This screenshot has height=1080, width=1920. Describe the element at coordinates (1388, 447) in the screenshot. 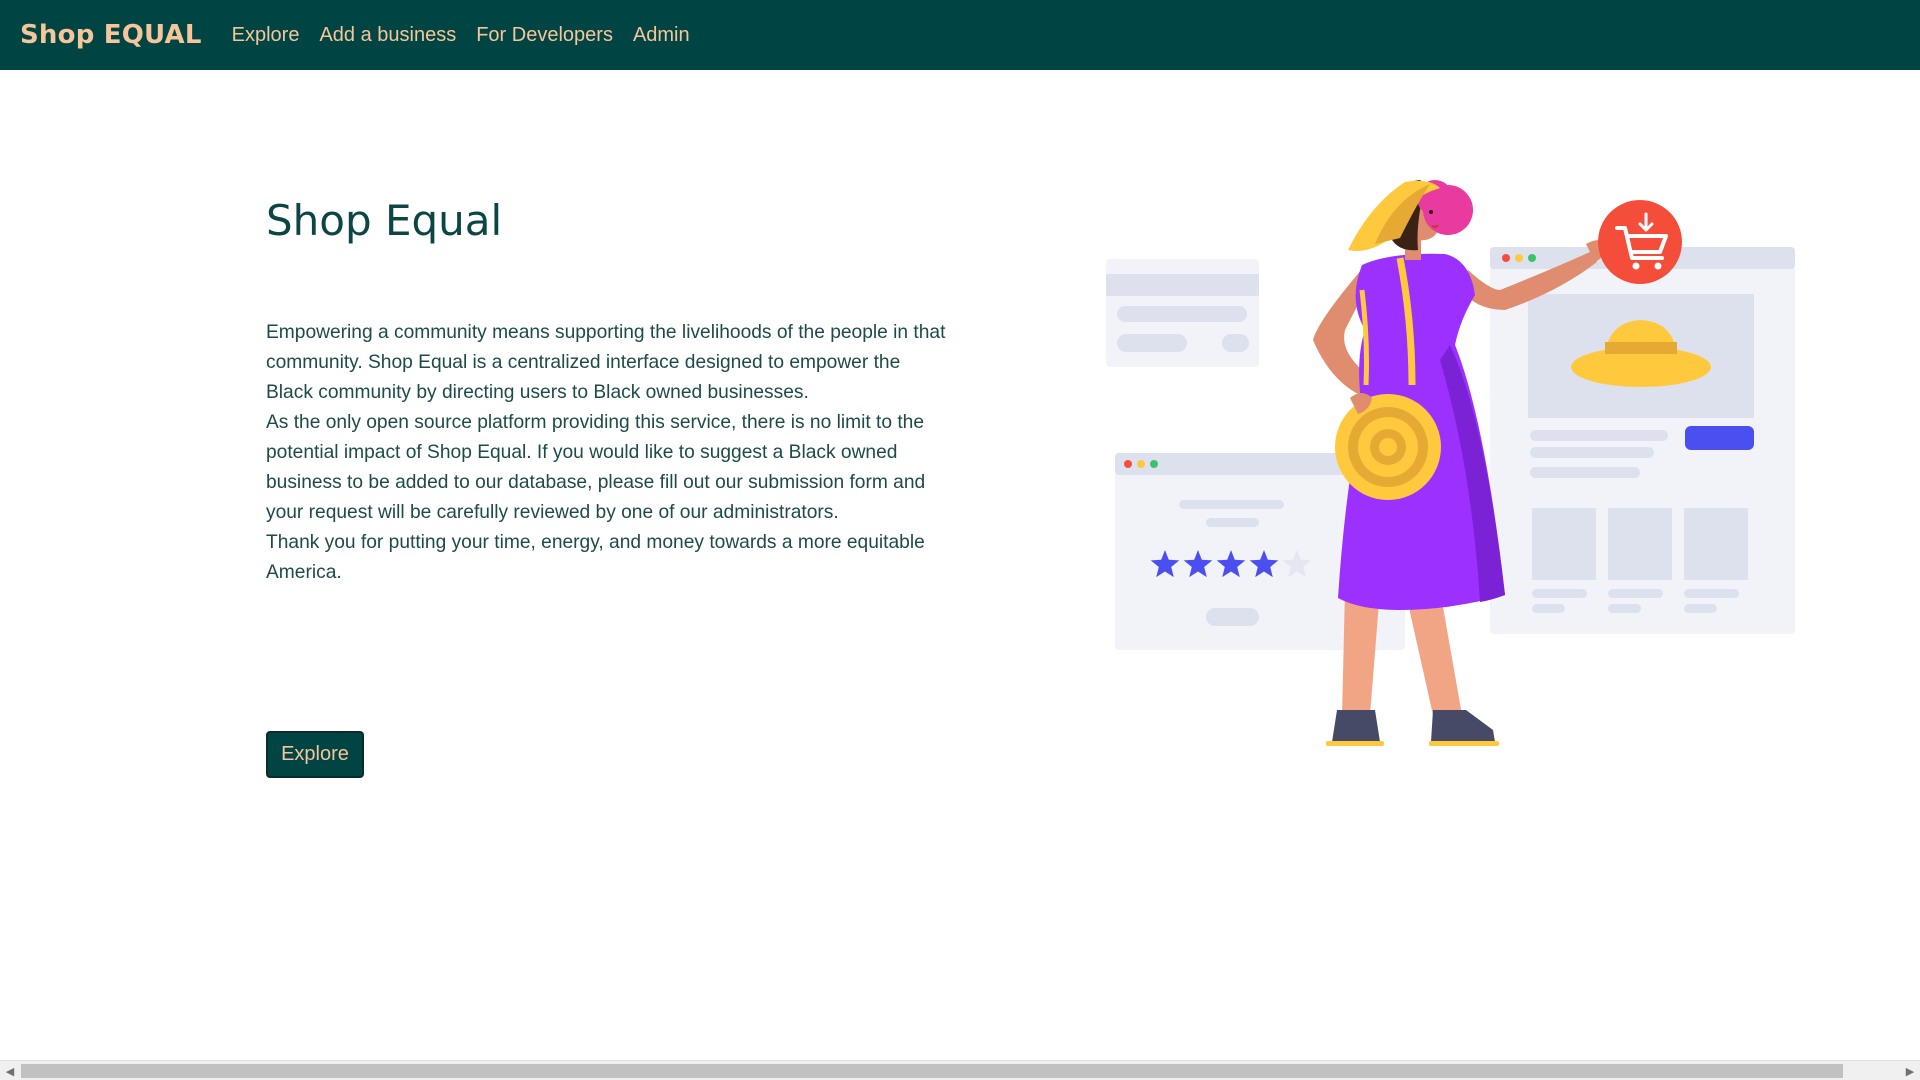

I see `round-bag-icon` at that location.